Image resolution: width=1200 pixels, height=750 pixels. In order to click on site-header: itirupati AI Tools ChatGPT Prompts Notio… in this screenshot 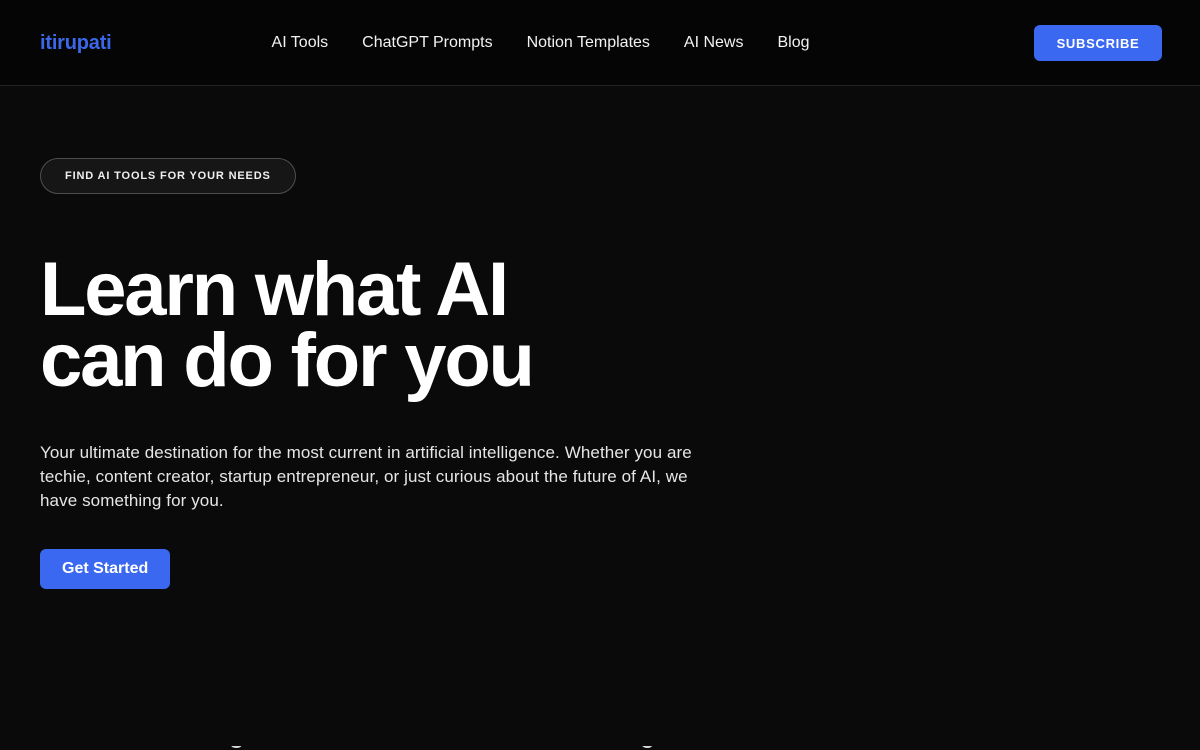, I will do `click(600, 43)`.